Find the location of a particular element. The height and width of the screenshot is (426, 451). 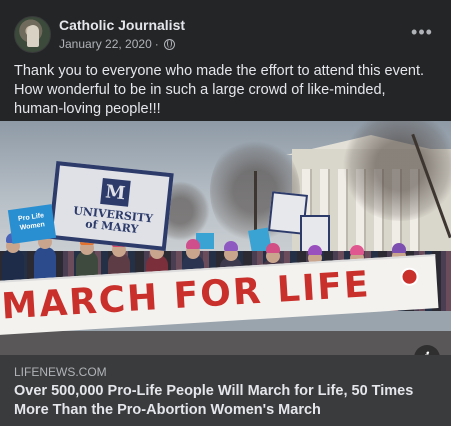

avatar-figure is located at coordinates (33, 36).